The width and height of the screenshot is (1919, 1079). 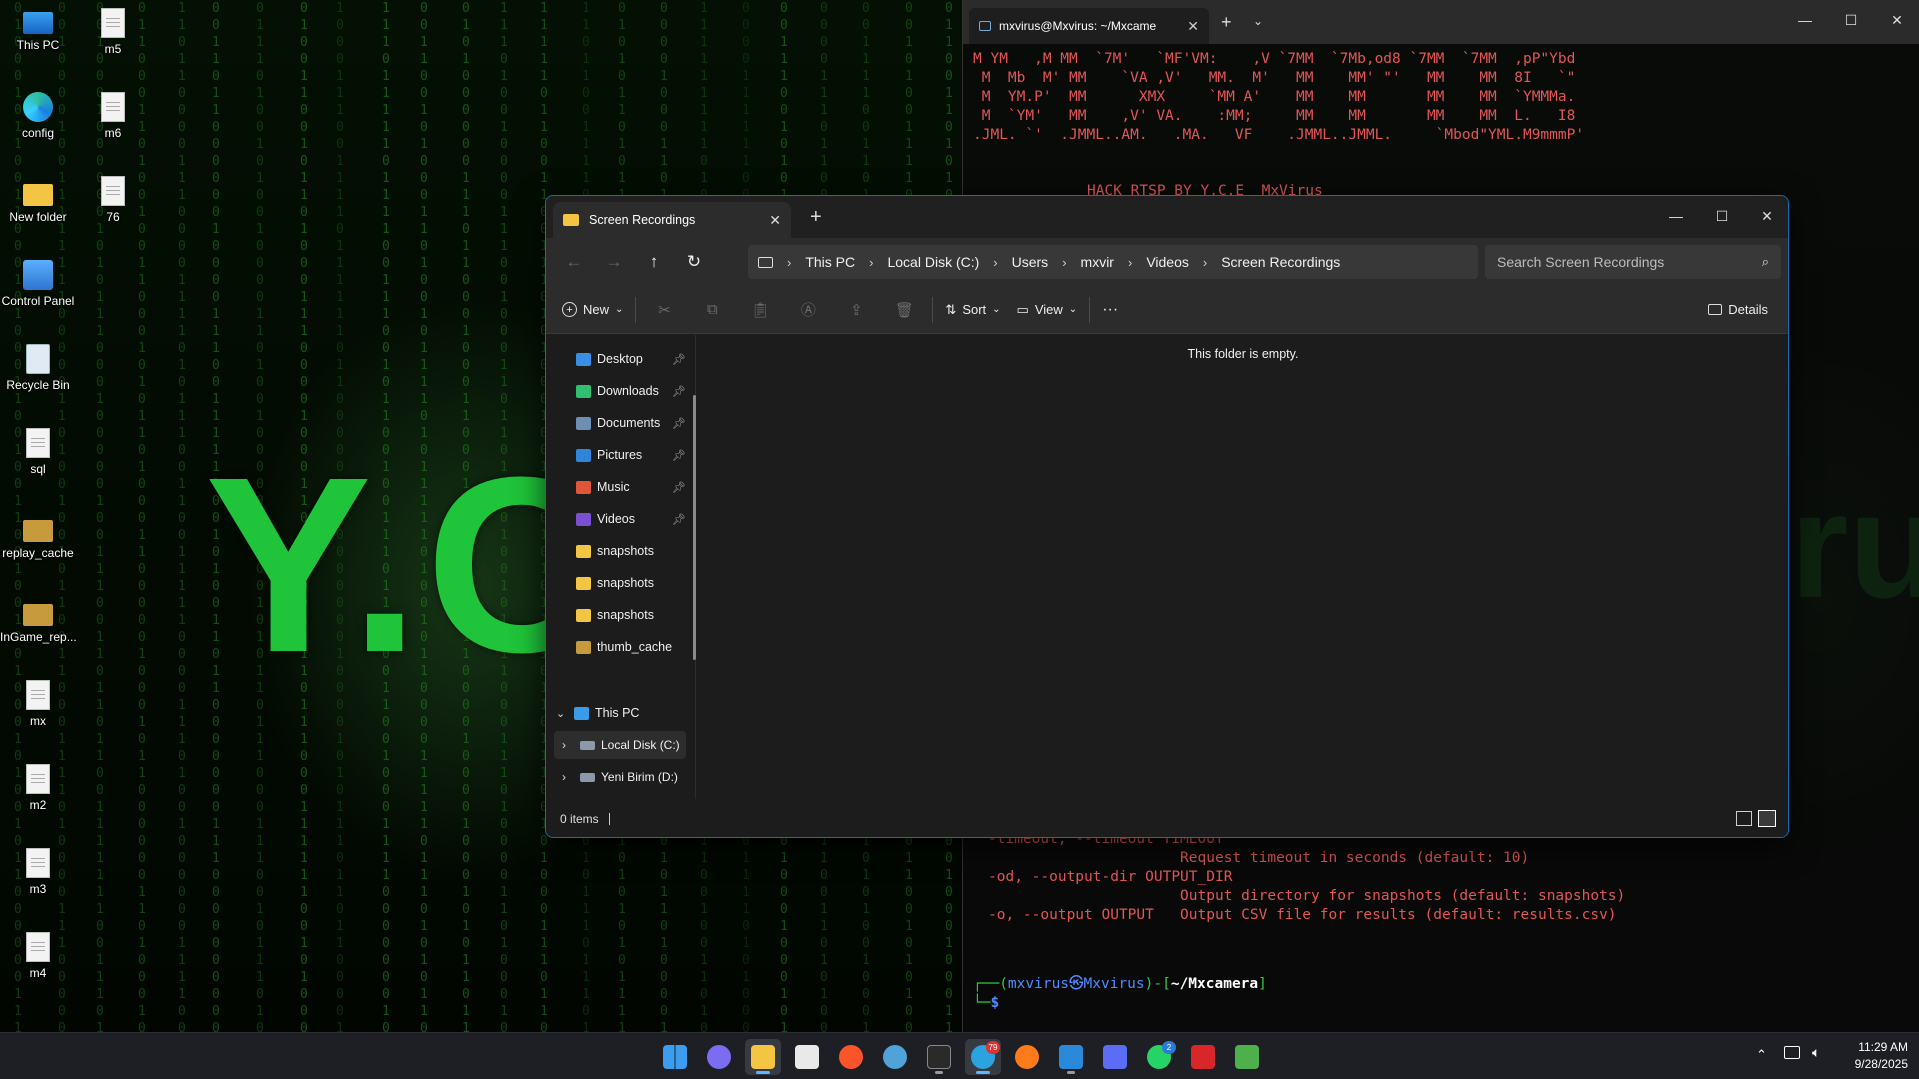 I want to click on desktop-icon: mx, so click(x=38, y=704).